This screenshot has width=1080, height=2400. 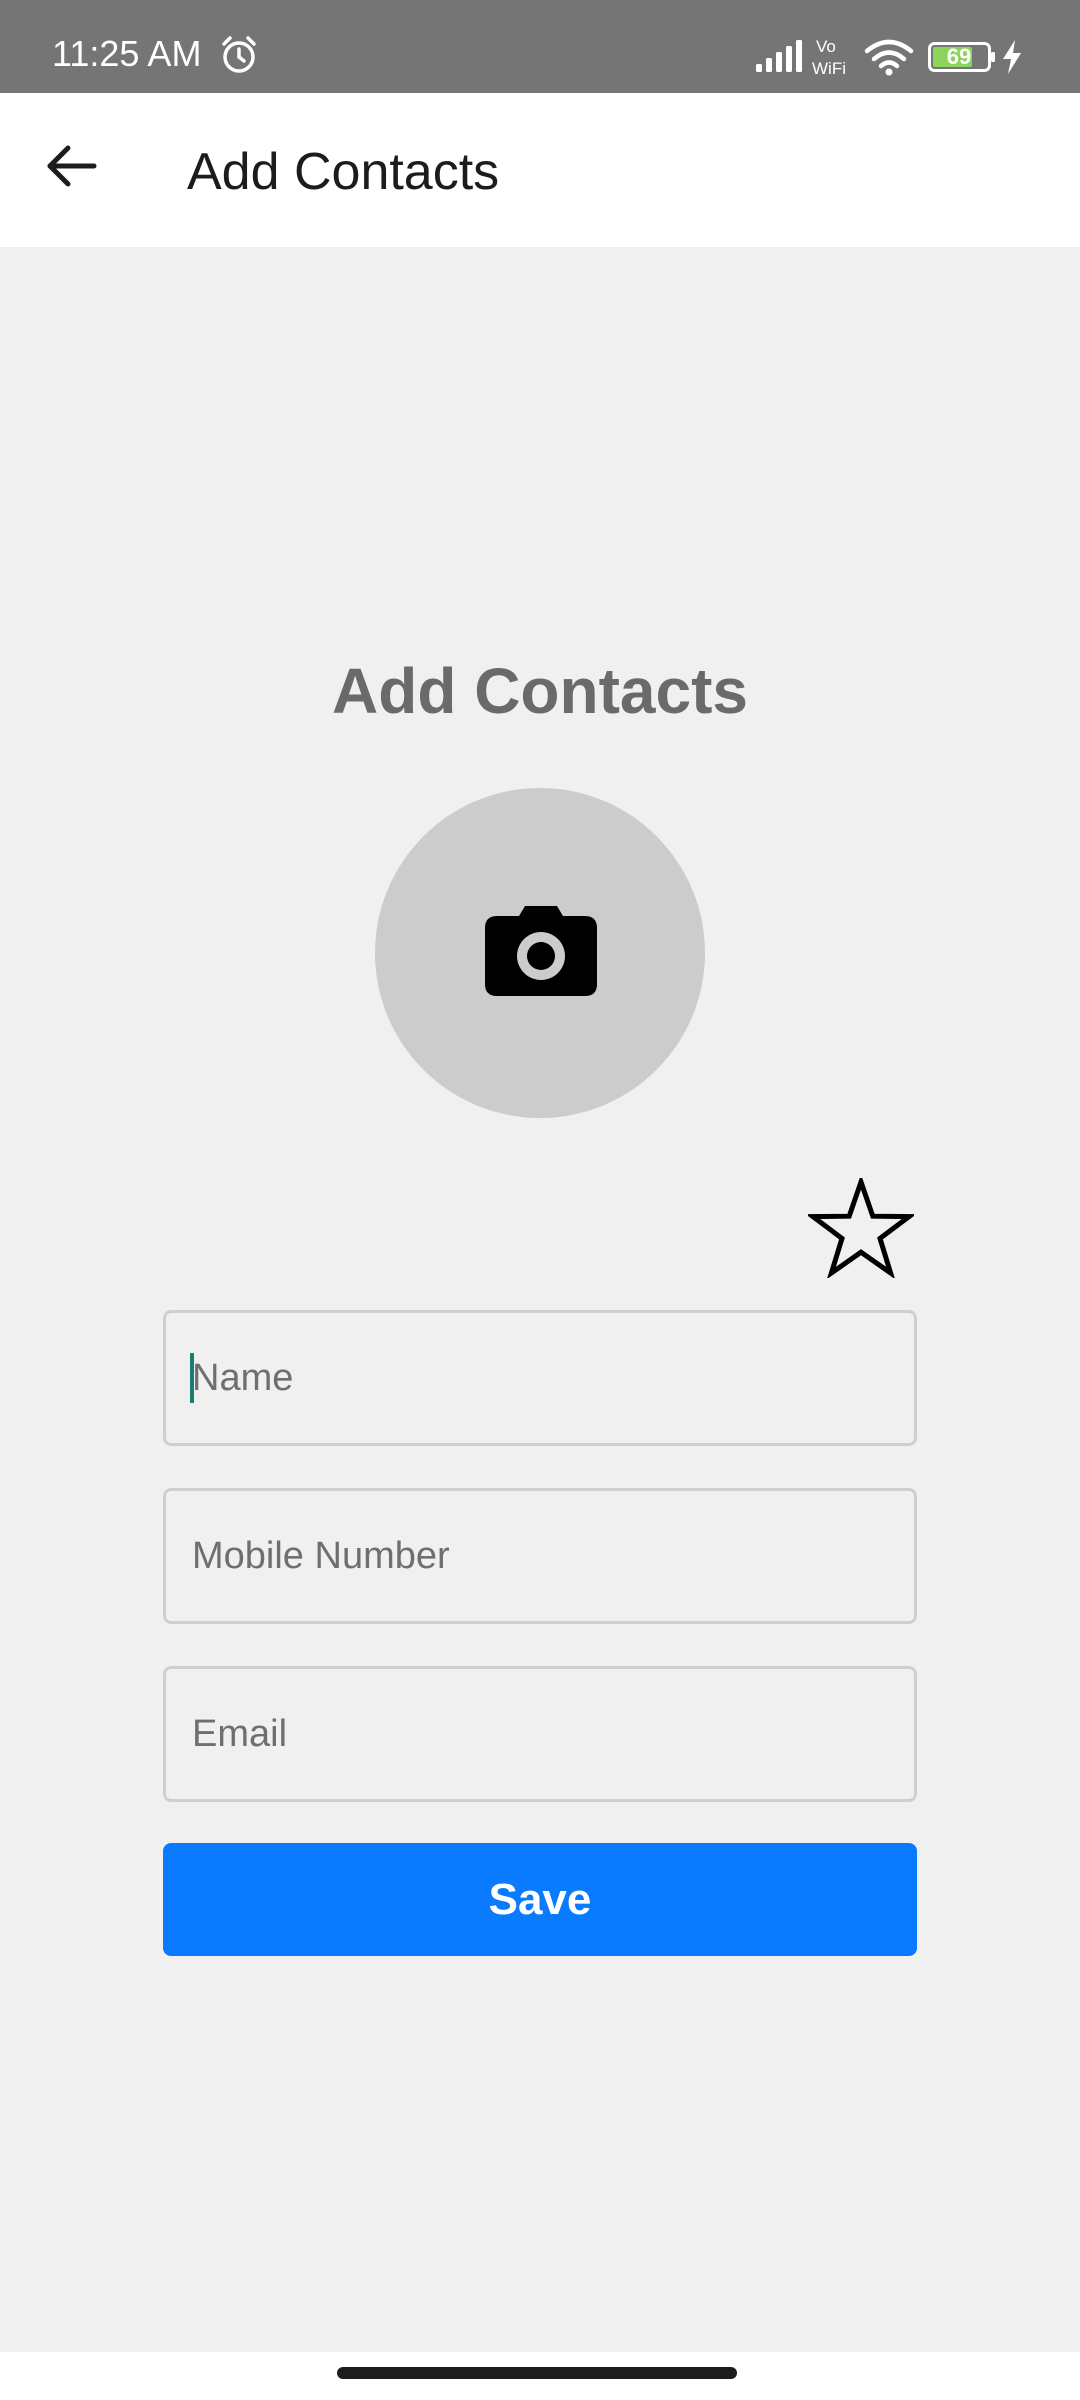 I want to click on favorite-button, so click(x=861, y=1227).